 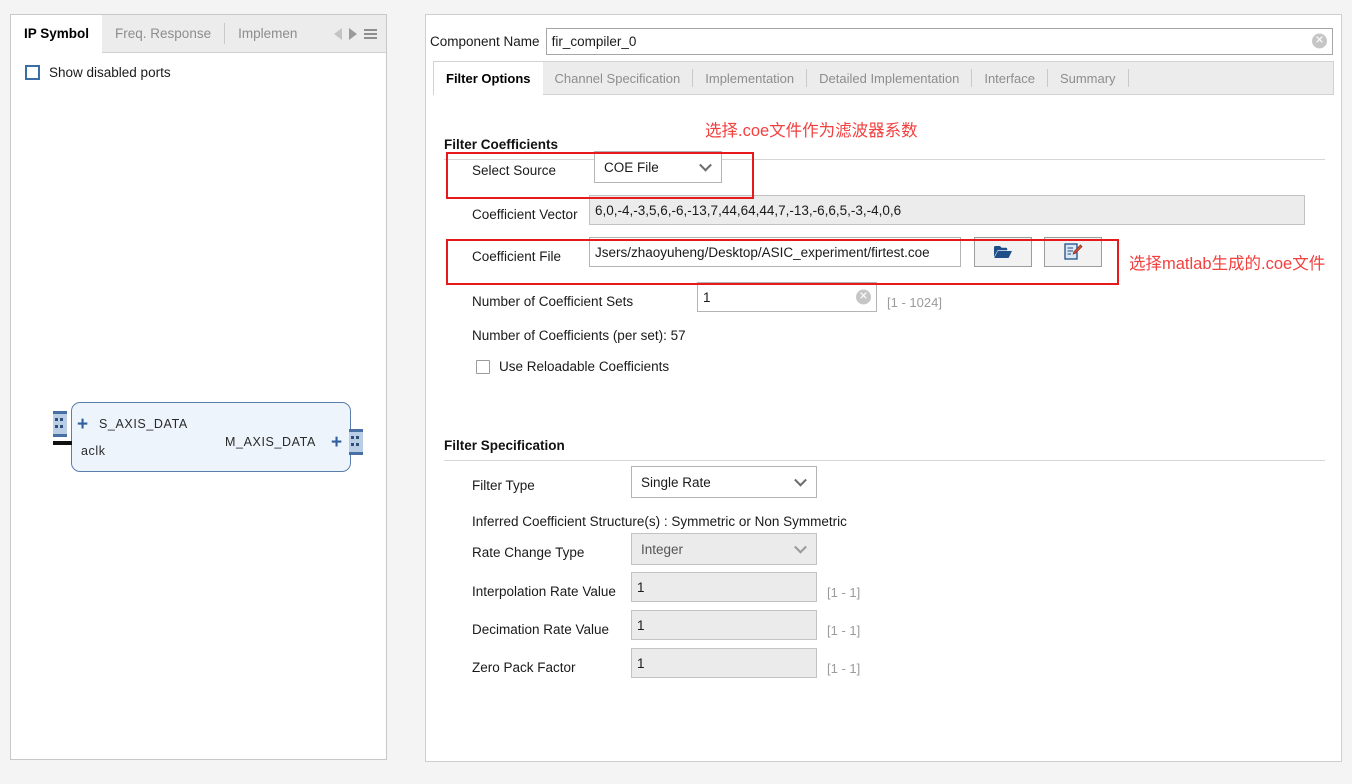 What do you see at coordinates (641, 587) in the screenshot?
I see `interpolation-rate-value: 1` at bounding box center [641, 587].